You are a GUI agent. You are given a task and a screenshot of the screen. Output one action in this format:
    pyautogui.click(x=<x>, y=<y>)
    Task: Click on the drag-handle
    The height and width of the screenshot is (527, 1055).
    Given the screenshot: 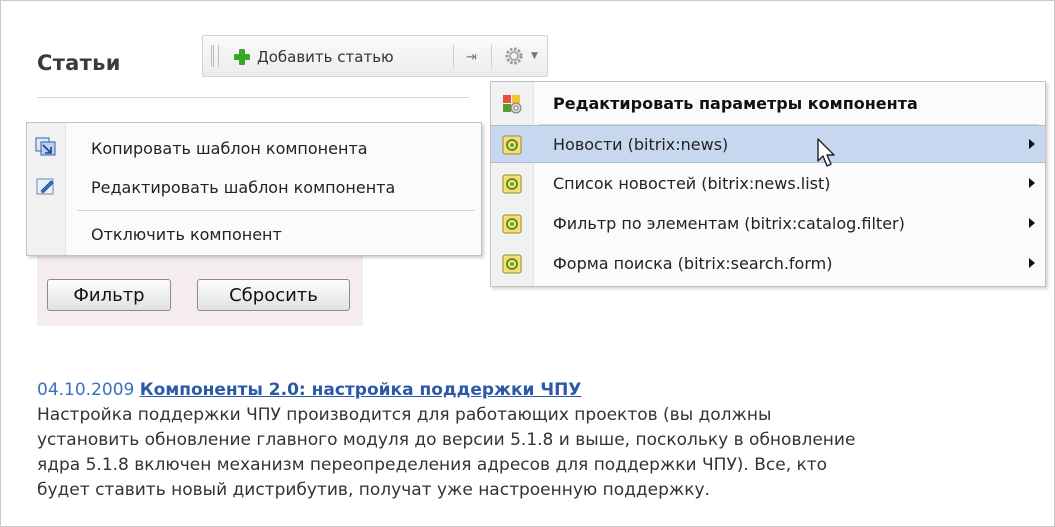 What is the action you would take?
    pyautogui.click(x=215, y=56)
    